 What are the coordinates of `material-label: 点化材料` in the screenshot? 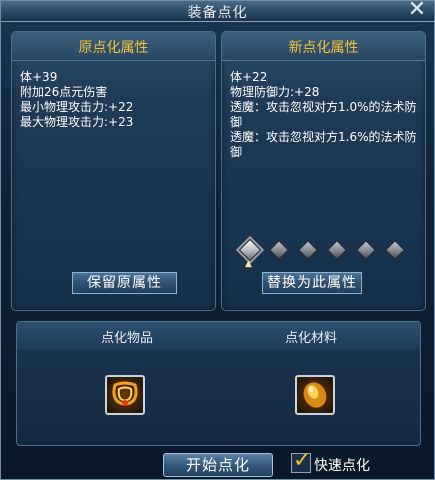 It's located at (311, 338).